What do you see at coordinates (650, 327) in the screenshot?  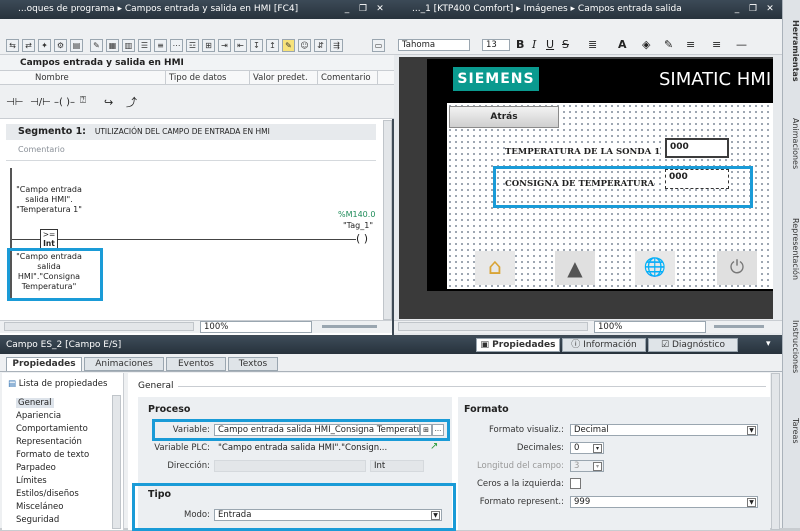 I see `right-zoom-select: 100%` at bounding box center [650, 327].